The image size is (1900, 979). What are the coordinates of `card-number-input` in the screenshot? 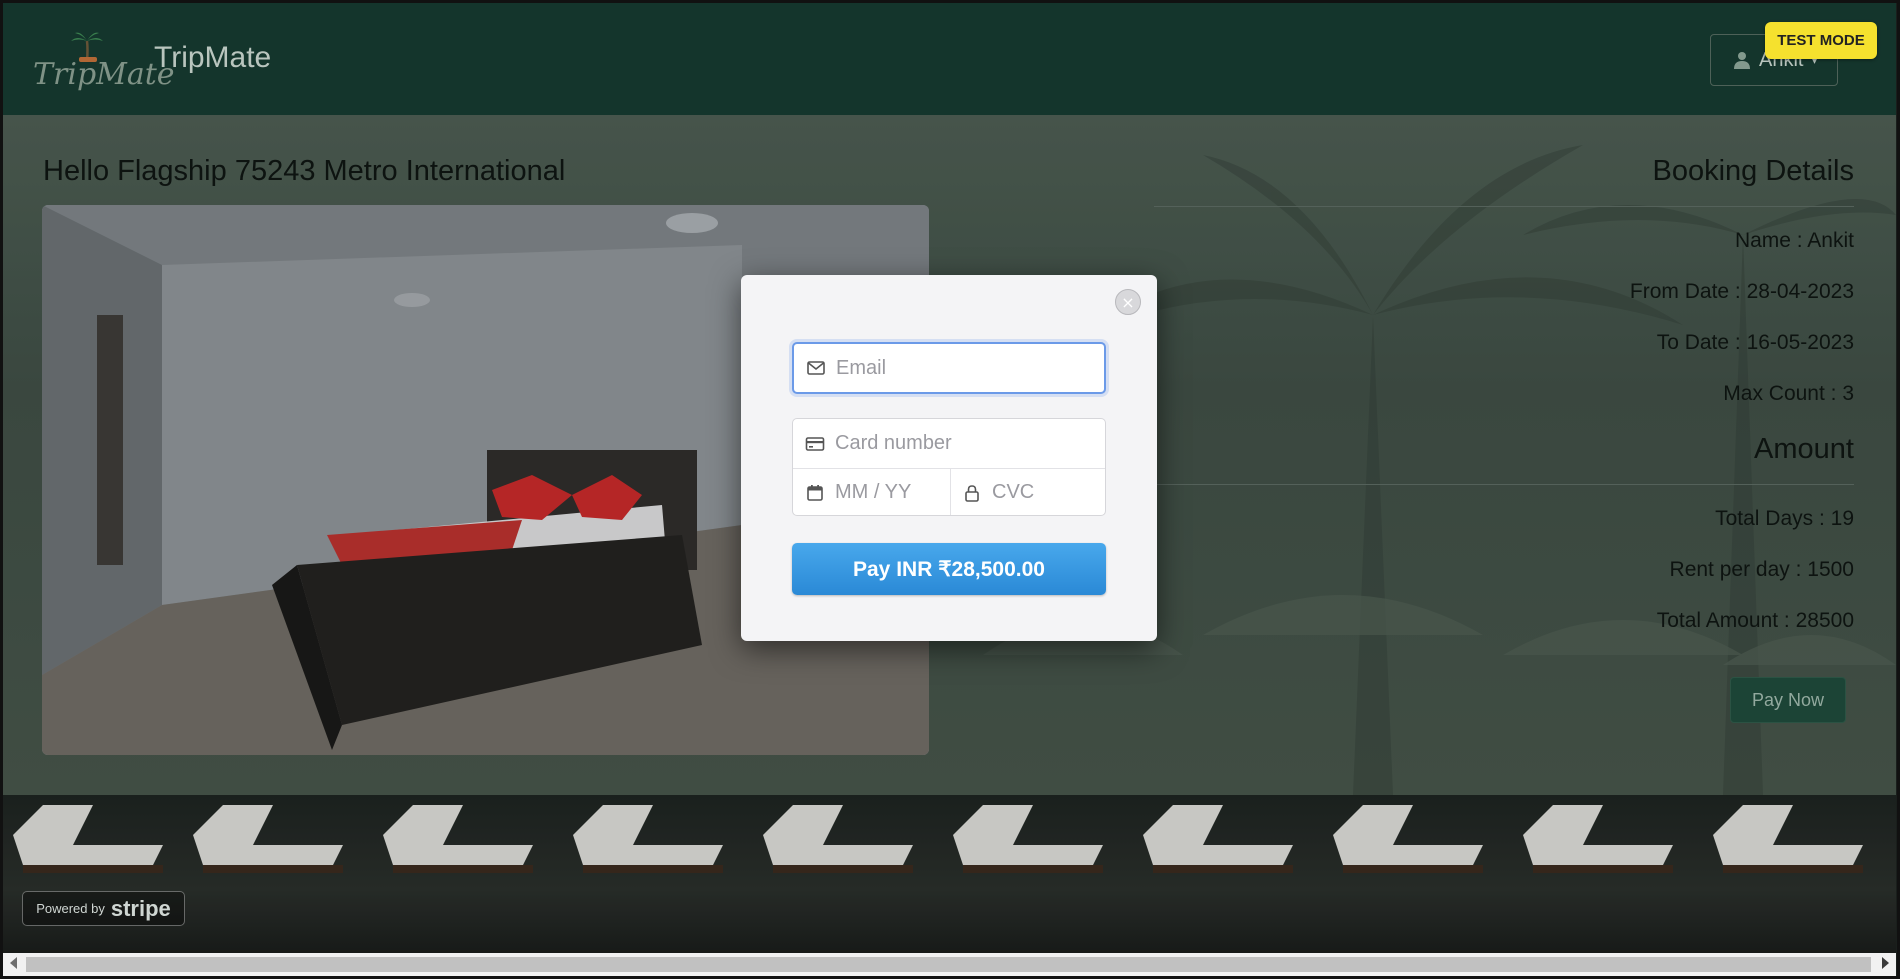 It's located at (945, 443).